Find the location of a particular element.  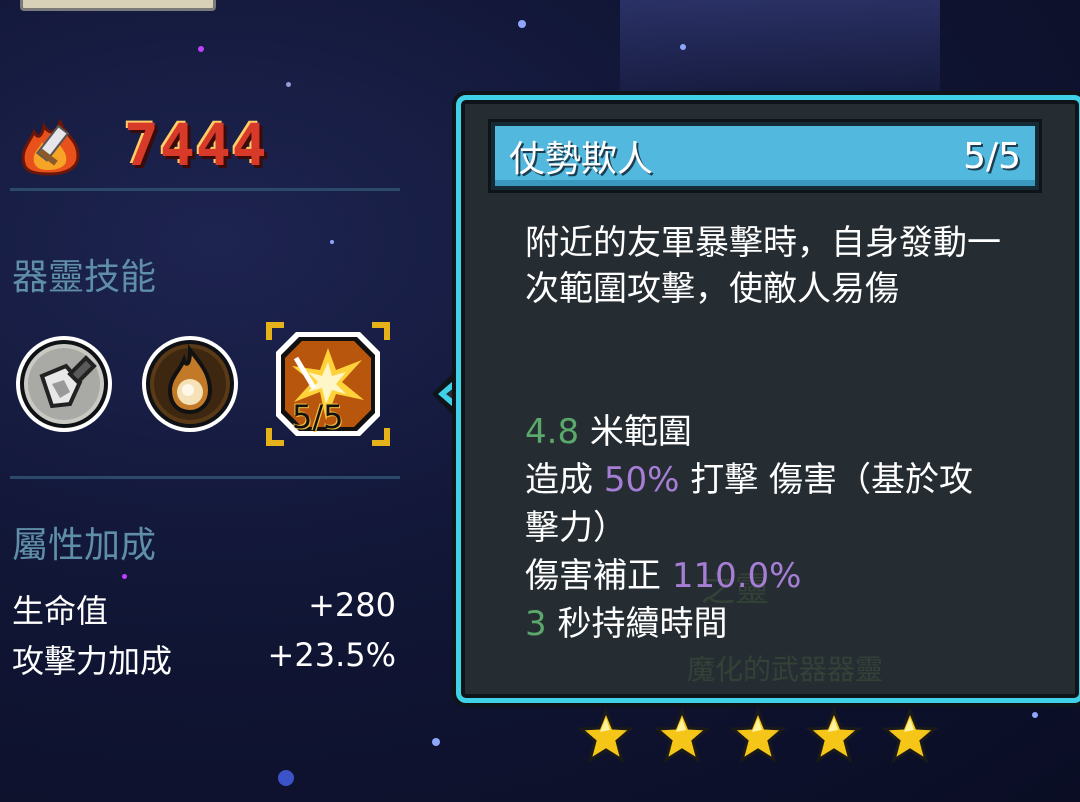

attributes-section-title: 屬性加成 is located at coordinates (84, 545).